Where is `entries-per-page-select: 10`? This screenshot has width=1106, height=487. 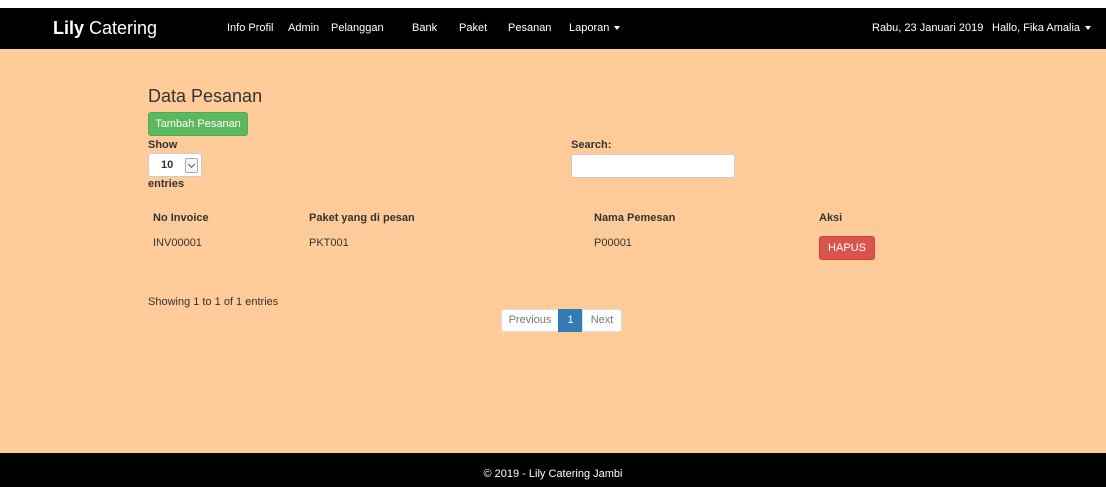 entries-per-page-select: 10 is located at coordinates (175, 165).